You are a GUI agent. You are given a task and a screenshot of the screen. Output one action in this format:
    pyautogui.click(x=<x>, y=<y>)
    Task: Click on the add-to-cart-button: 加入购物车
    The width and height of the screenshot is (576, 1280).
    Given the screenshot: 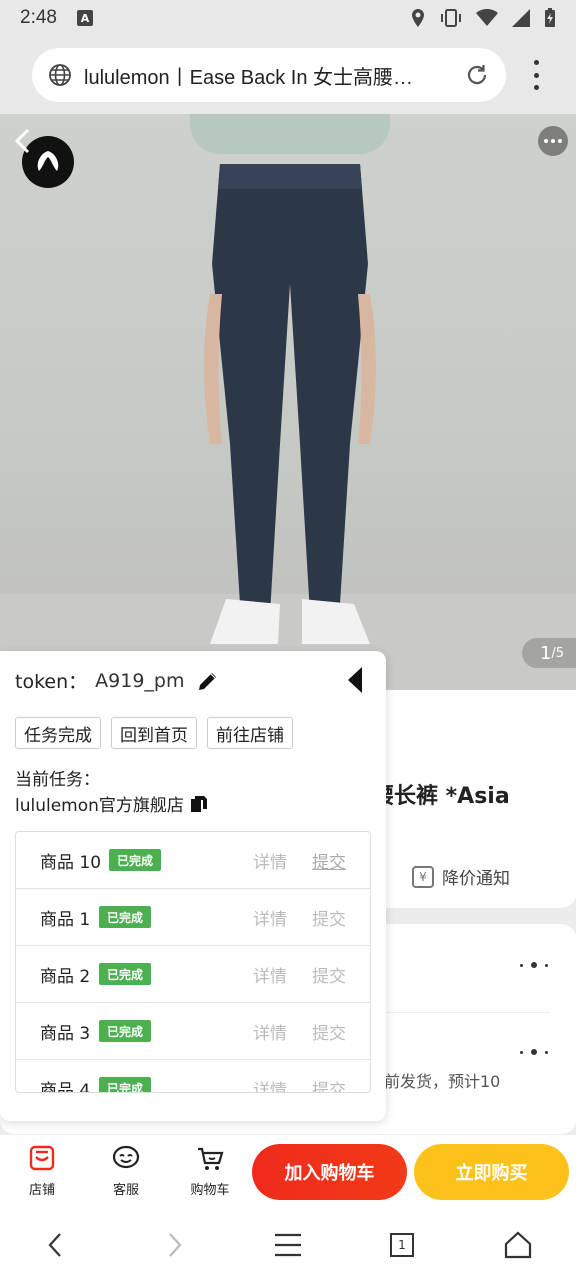 What is the action you would take?
    pyautogui.click(x=329, y=1172)
    